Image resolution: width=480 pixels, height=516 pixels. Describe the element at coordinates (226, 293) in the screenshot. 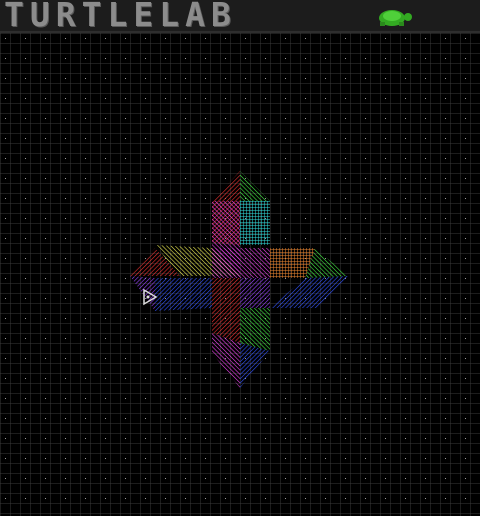

I see `shape-center-red` at that location.